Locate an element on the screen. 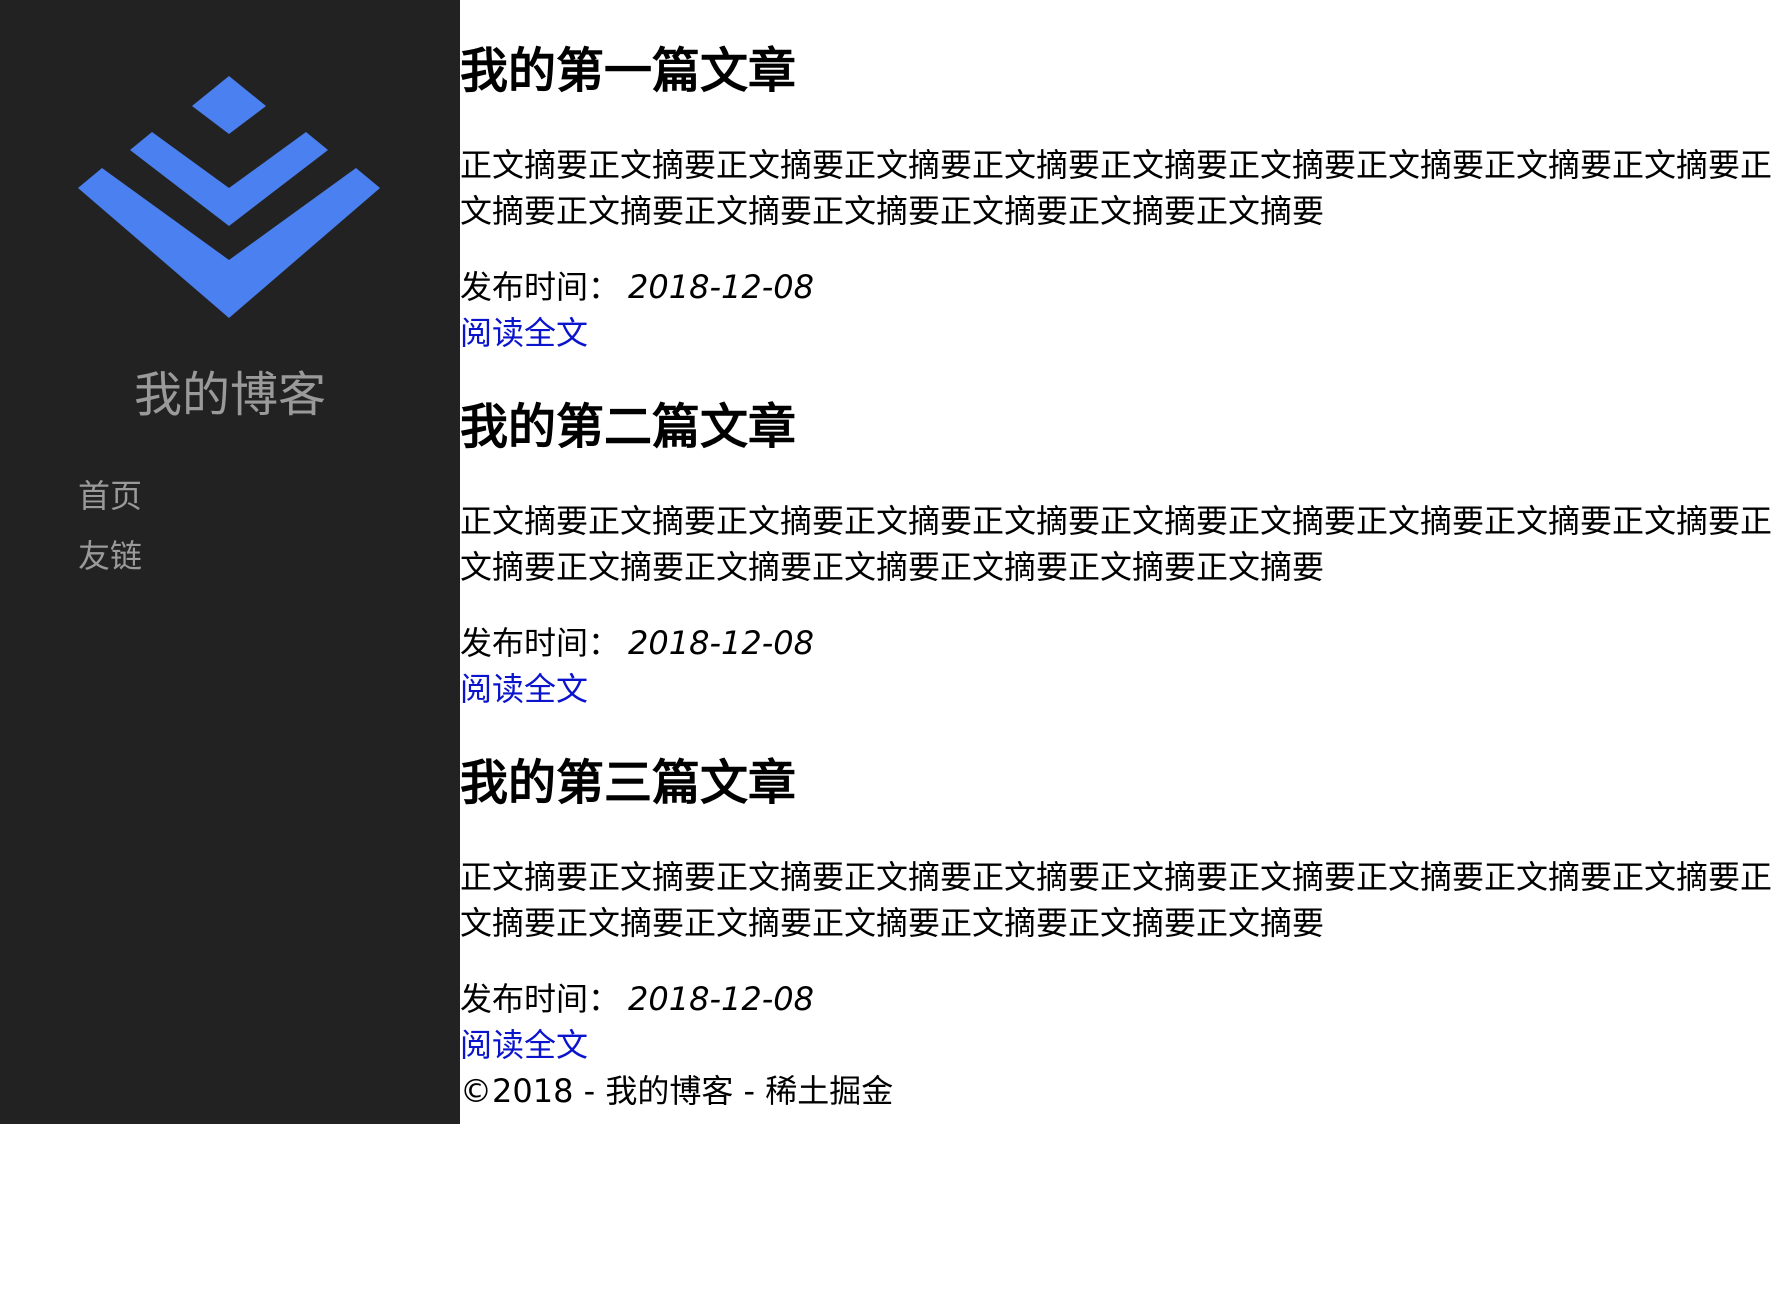 The height and width of the screenshot is (1292, 1772). sidebar-nav: 首页 友链 is located at coordinates (110, 526).